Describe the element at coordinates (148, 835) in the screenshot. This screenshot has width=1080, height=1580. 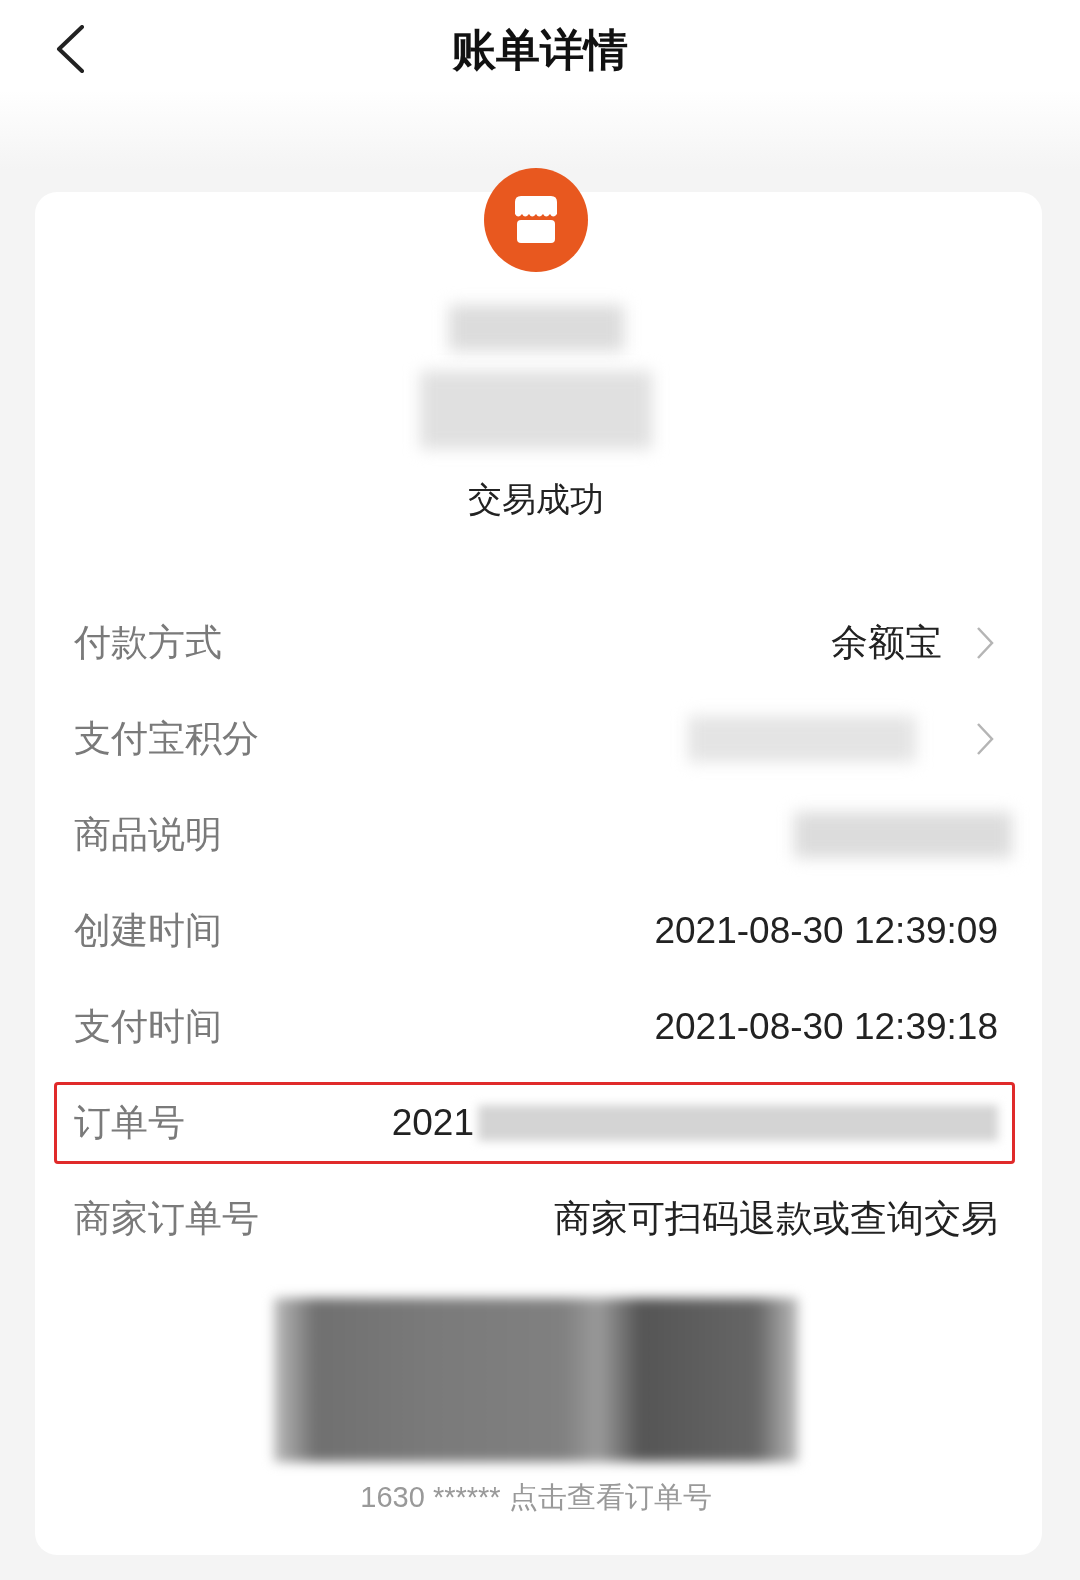
I see `row-label: 商品说明` at that location.